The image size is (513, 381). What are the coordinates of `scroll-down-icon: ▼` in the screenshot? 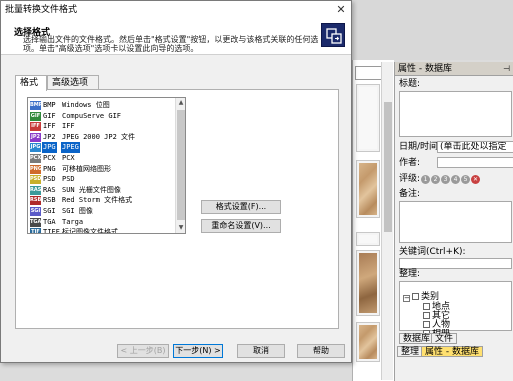 It's located at (180, 228).